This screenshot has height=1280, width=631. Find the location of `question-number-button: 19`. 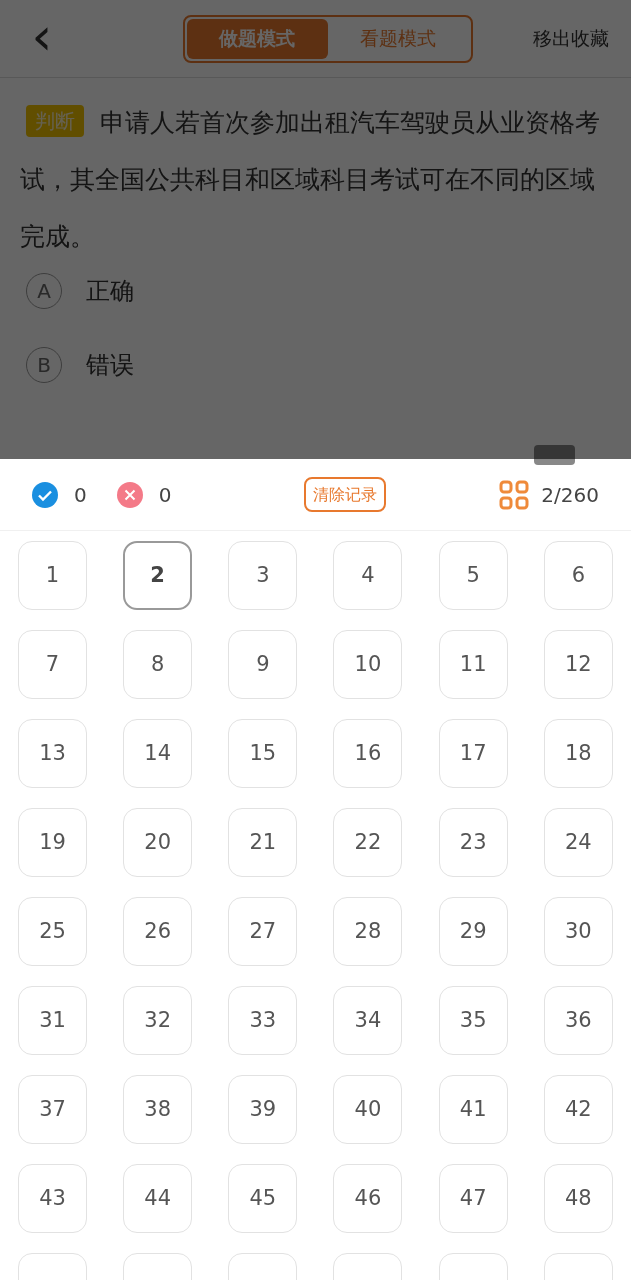

question-number-button: 19 is located at coordinates (52, 842).